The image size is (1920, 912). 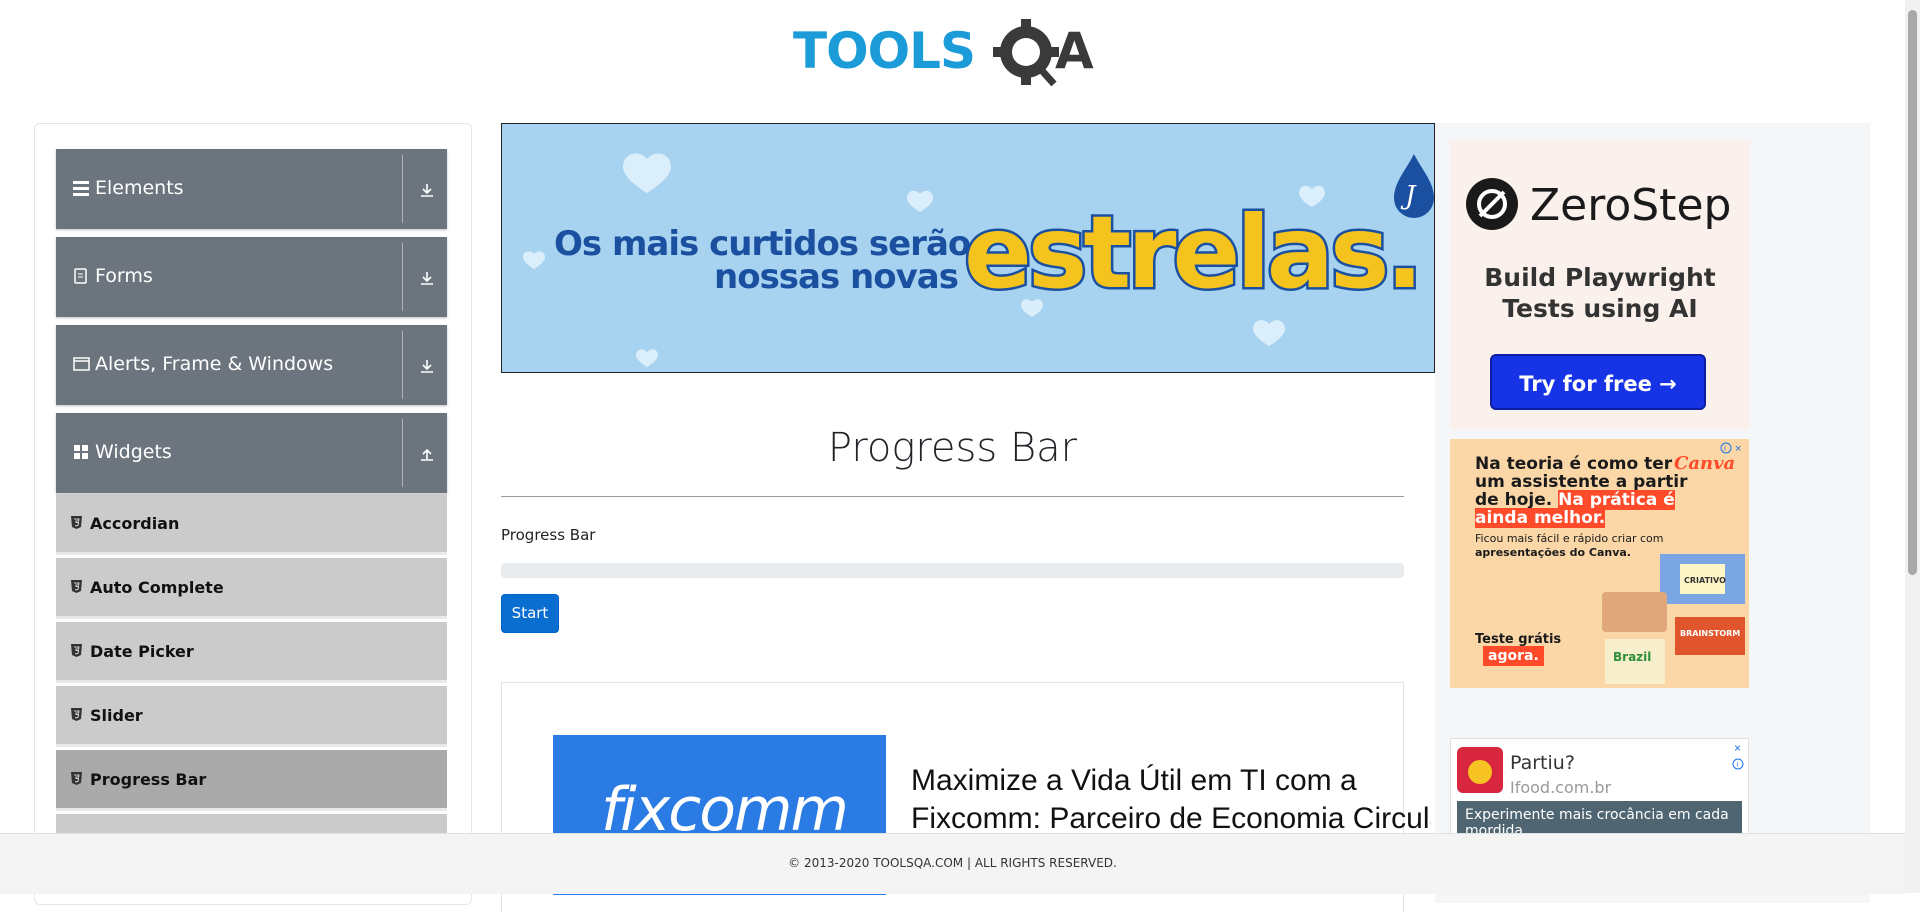 I want to click on sidebar-item-progress-bar: Progress Bar, so click(x=251, y=780).